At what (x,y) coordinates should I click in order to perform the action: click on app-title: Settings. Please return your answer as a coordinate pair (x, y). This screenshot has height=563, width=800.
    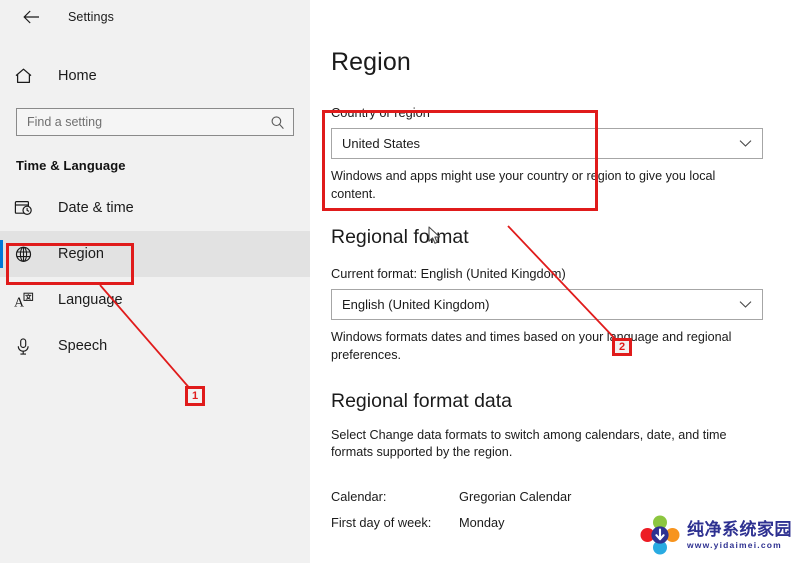
    Looking at the image, I should click on (91, 17).